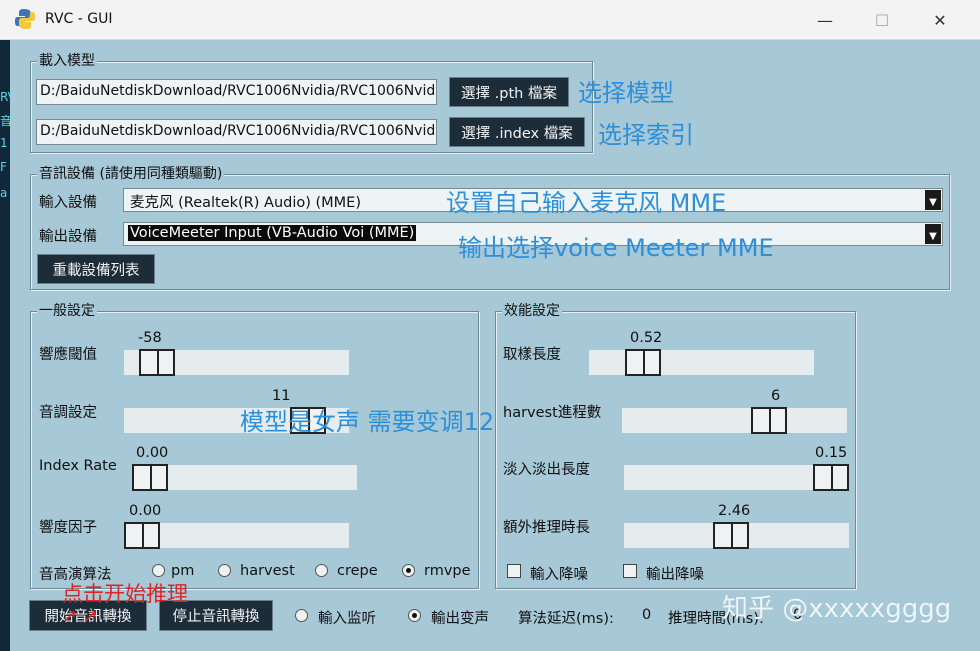  Describe the element at coordinates (68, 237) in the screenshot. I see `output-device-label: 輸出設備` at that location.